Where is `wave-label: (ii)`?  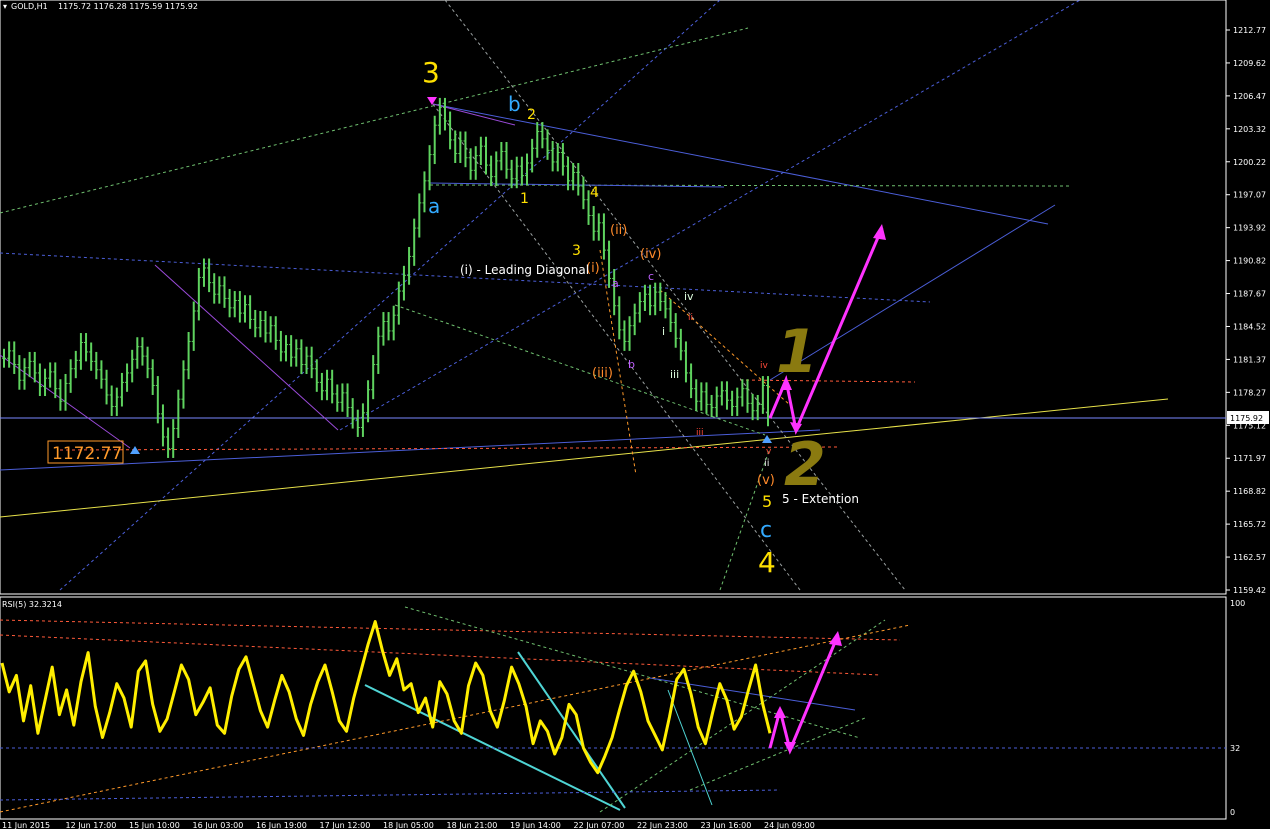 wave-label: (ii) is located at coordinates (618, 230).